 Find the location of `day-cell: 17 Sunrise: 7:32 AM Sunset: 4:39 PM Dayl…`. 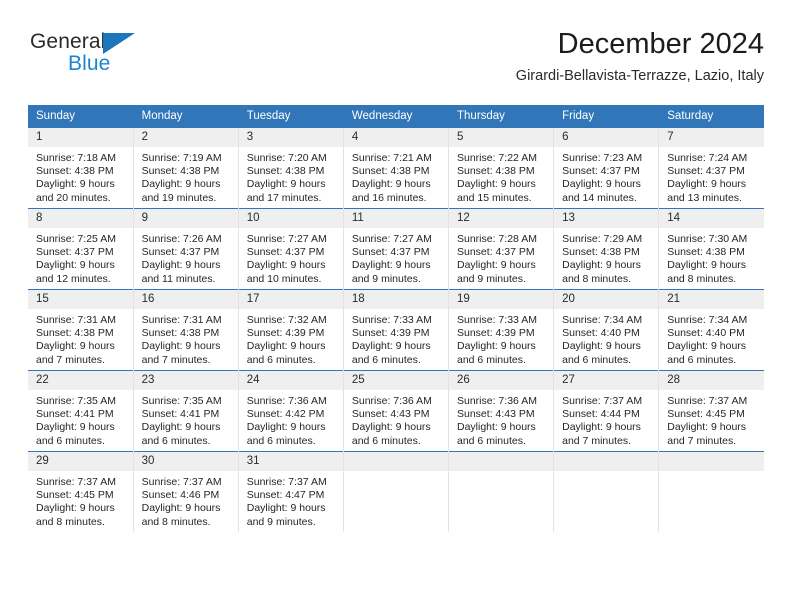

day-cell: 17 Sunrise: 7:32 AM Sunset: 4:39 PM Dayl… is located at coordinates (291, 330).